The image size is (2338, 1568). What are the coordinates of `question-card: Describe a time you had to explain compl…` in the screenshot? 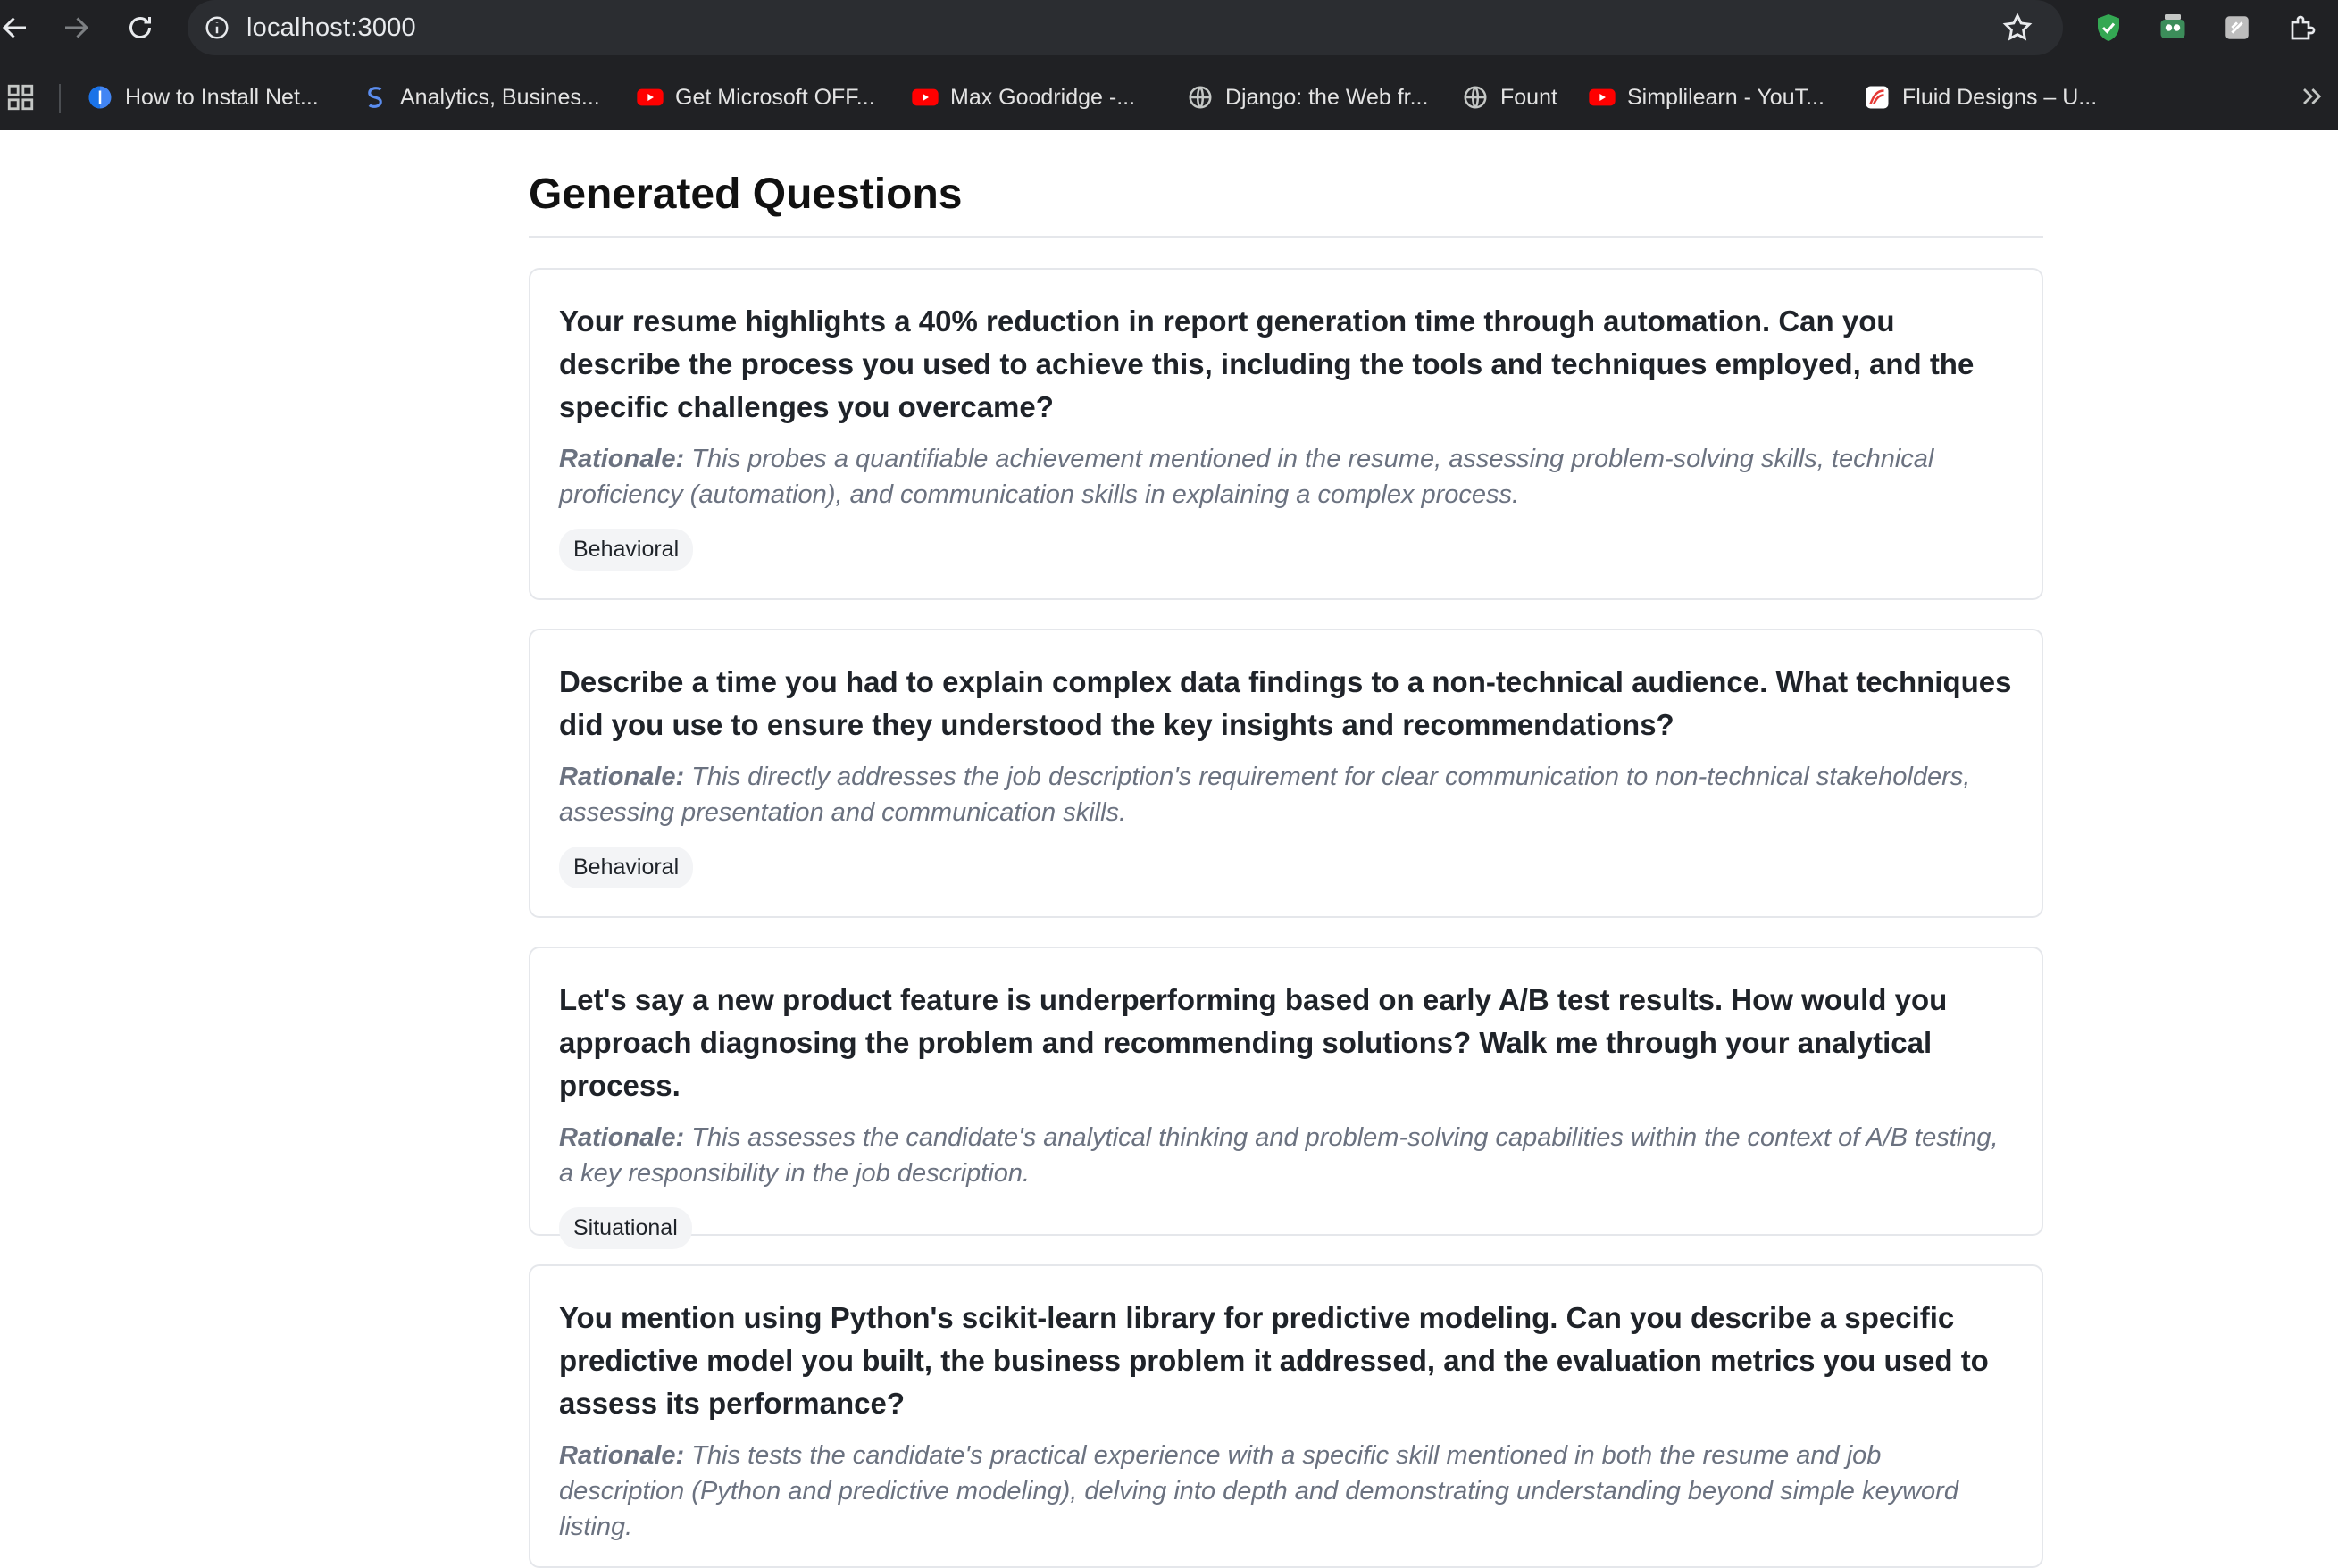 It's located at (1286, 773).